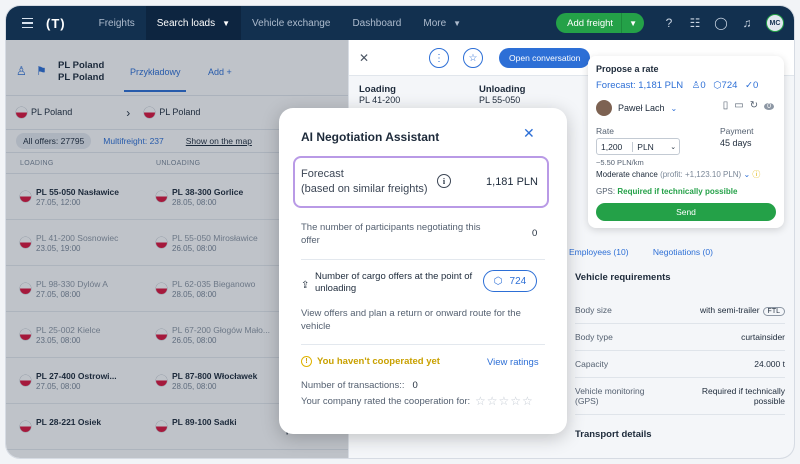  Describe the element at coordinates (669, 23) in the screenshot. I see `help-icon: ?` at that location.